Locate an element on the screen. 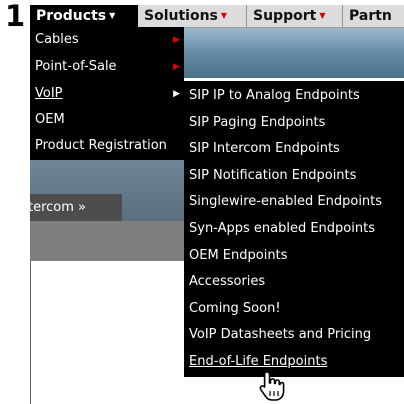 This screenshot has width=404, height=404. nav-support: Support ▼ is located at coordinates (295, 16).